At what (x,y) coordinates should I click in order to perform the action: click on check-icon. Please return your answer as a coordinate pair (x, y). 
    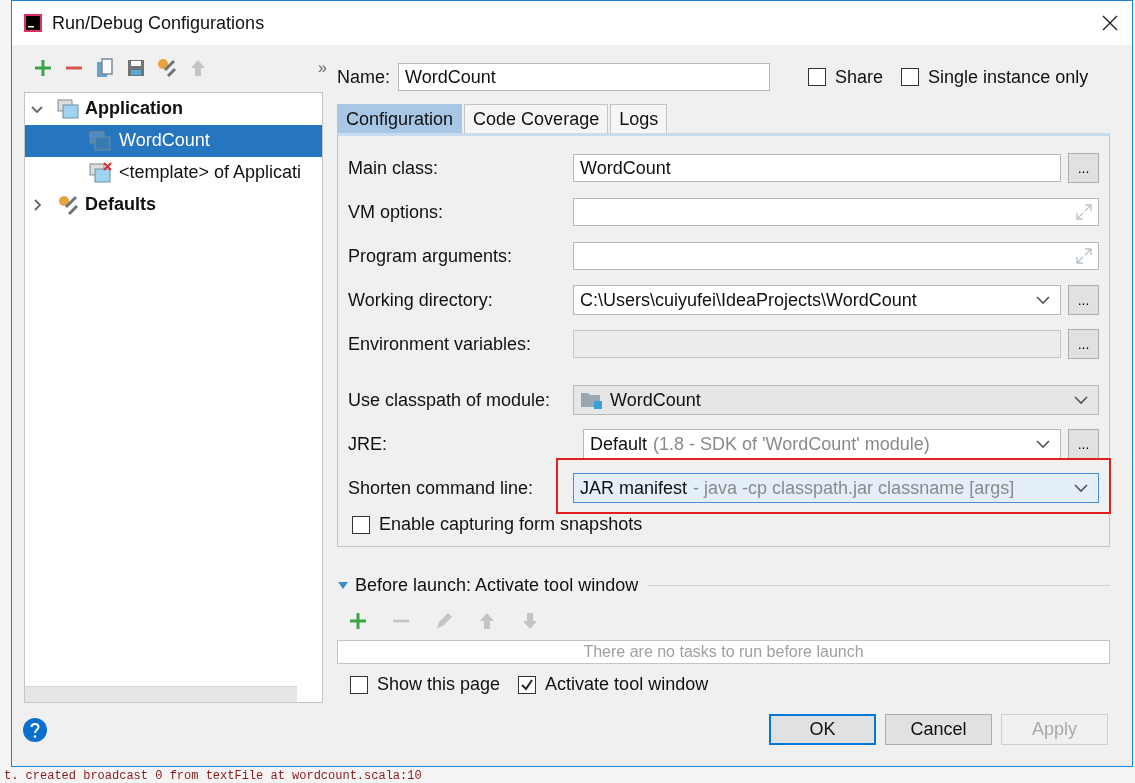
    Looking at the image, I should click on (527, 684).